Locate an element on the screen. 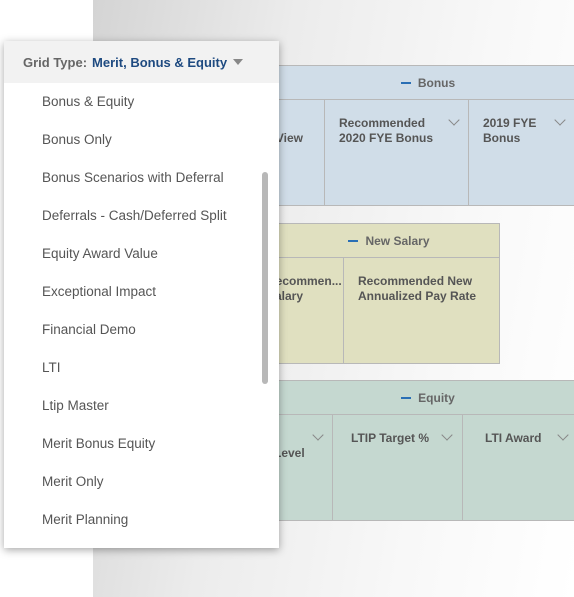 The height and width of the screenshot is (597, 574). option-bonus-scenarios-deferral: Bonus Scenarios with Deferral is located at coordinates (141, 178).